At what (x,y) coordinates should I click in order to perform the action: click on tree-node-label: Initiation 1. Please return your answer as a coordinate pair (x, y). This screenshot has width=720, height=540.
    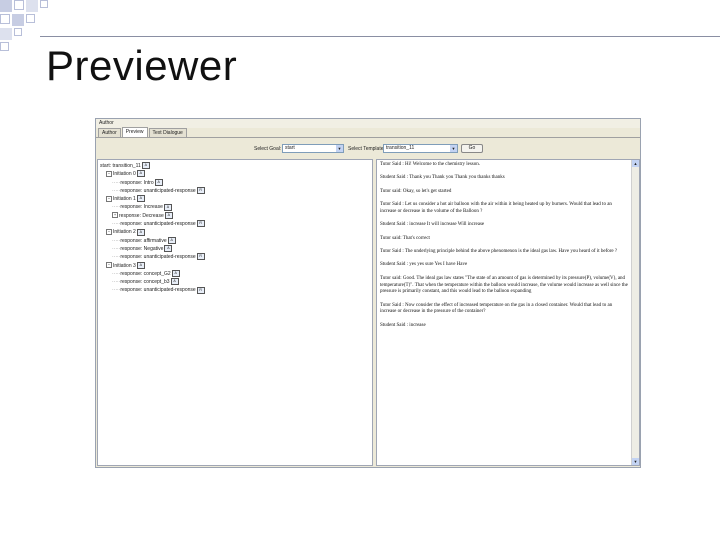
    Looking at the image, I should click on (124, 199).